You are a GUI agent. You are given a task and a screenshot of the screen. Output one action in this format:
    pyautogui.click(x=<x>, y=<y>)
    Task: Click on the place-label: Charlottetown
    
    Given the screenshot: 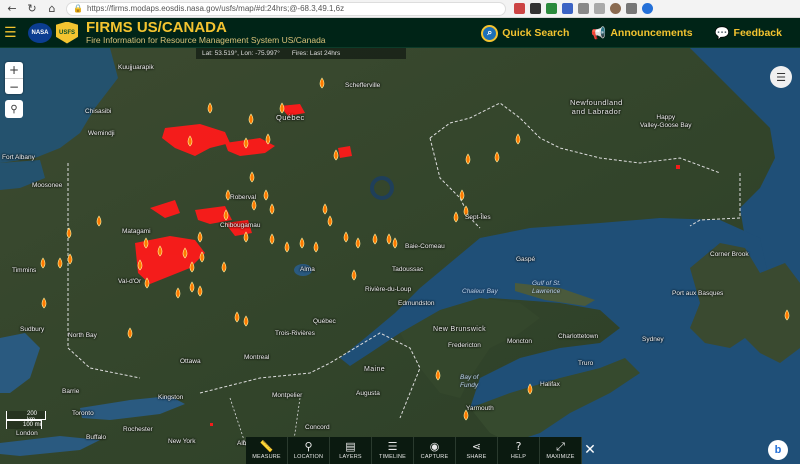 What is the action you would take?
    pyautogui.click(x=578, y=336)
    